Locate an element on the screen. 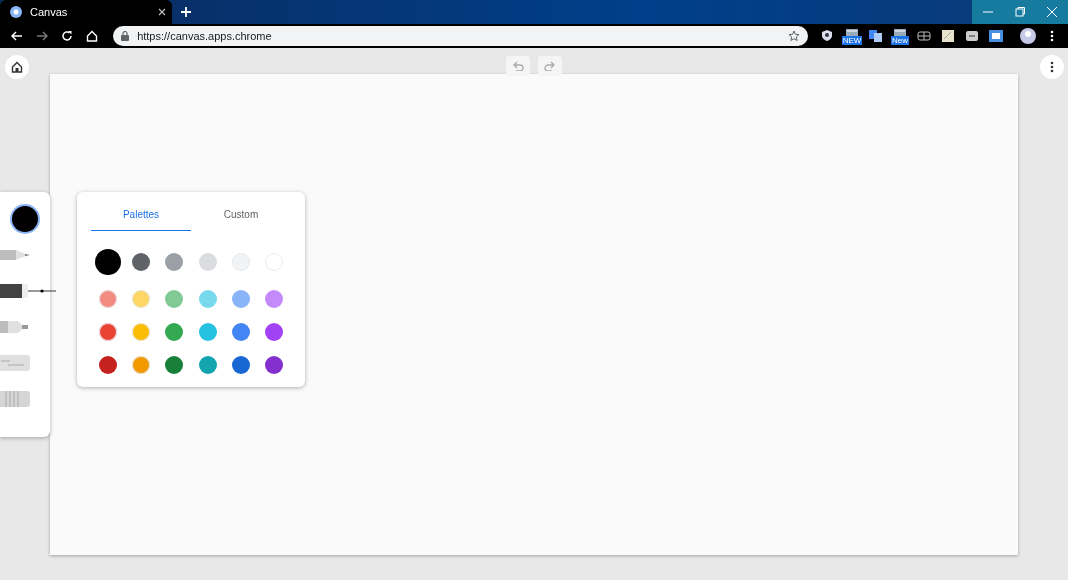  plus-icon is located at coordinates (186, 12).